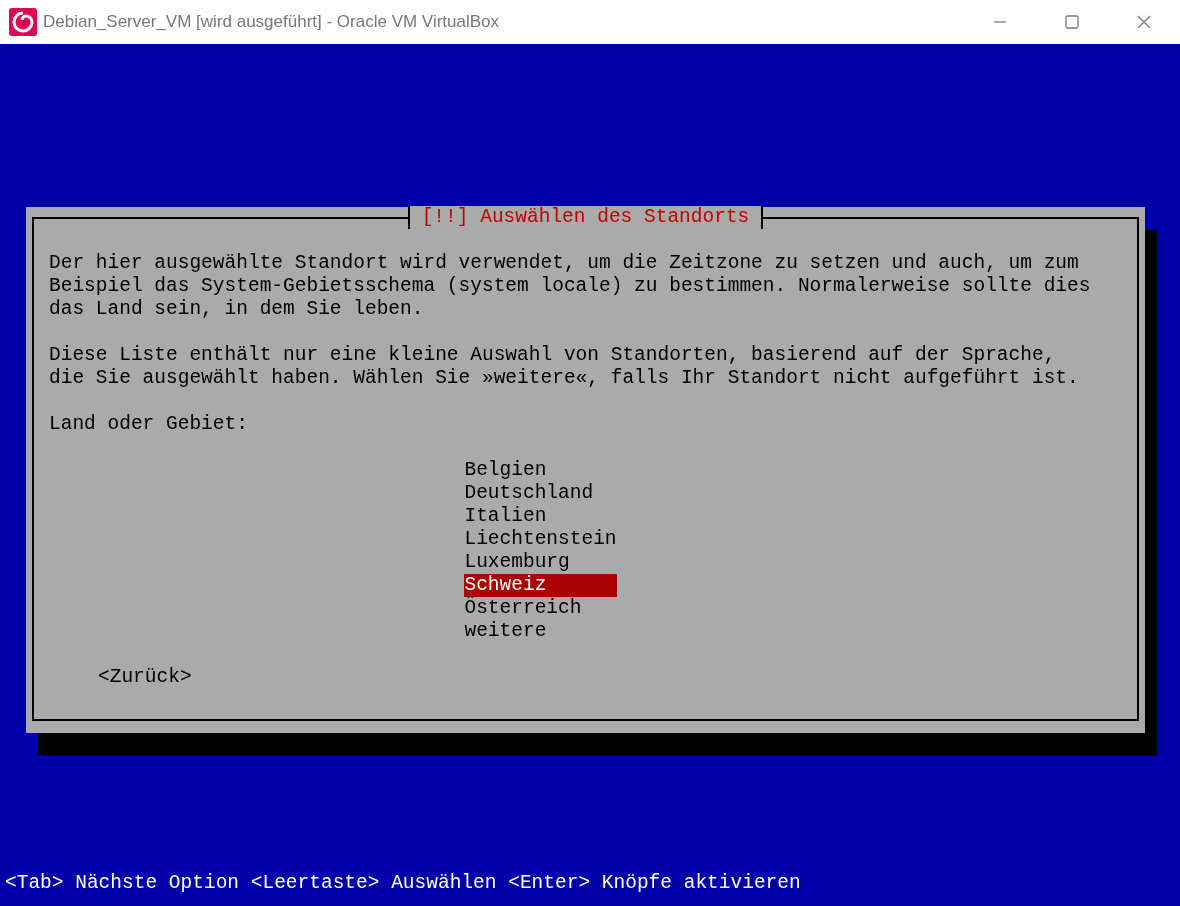 The image size is (1180, 906). What do you see at coordinates (540, 631) in the screenshot?
I see `country-option: weitere` at bounding box center [540, 631].